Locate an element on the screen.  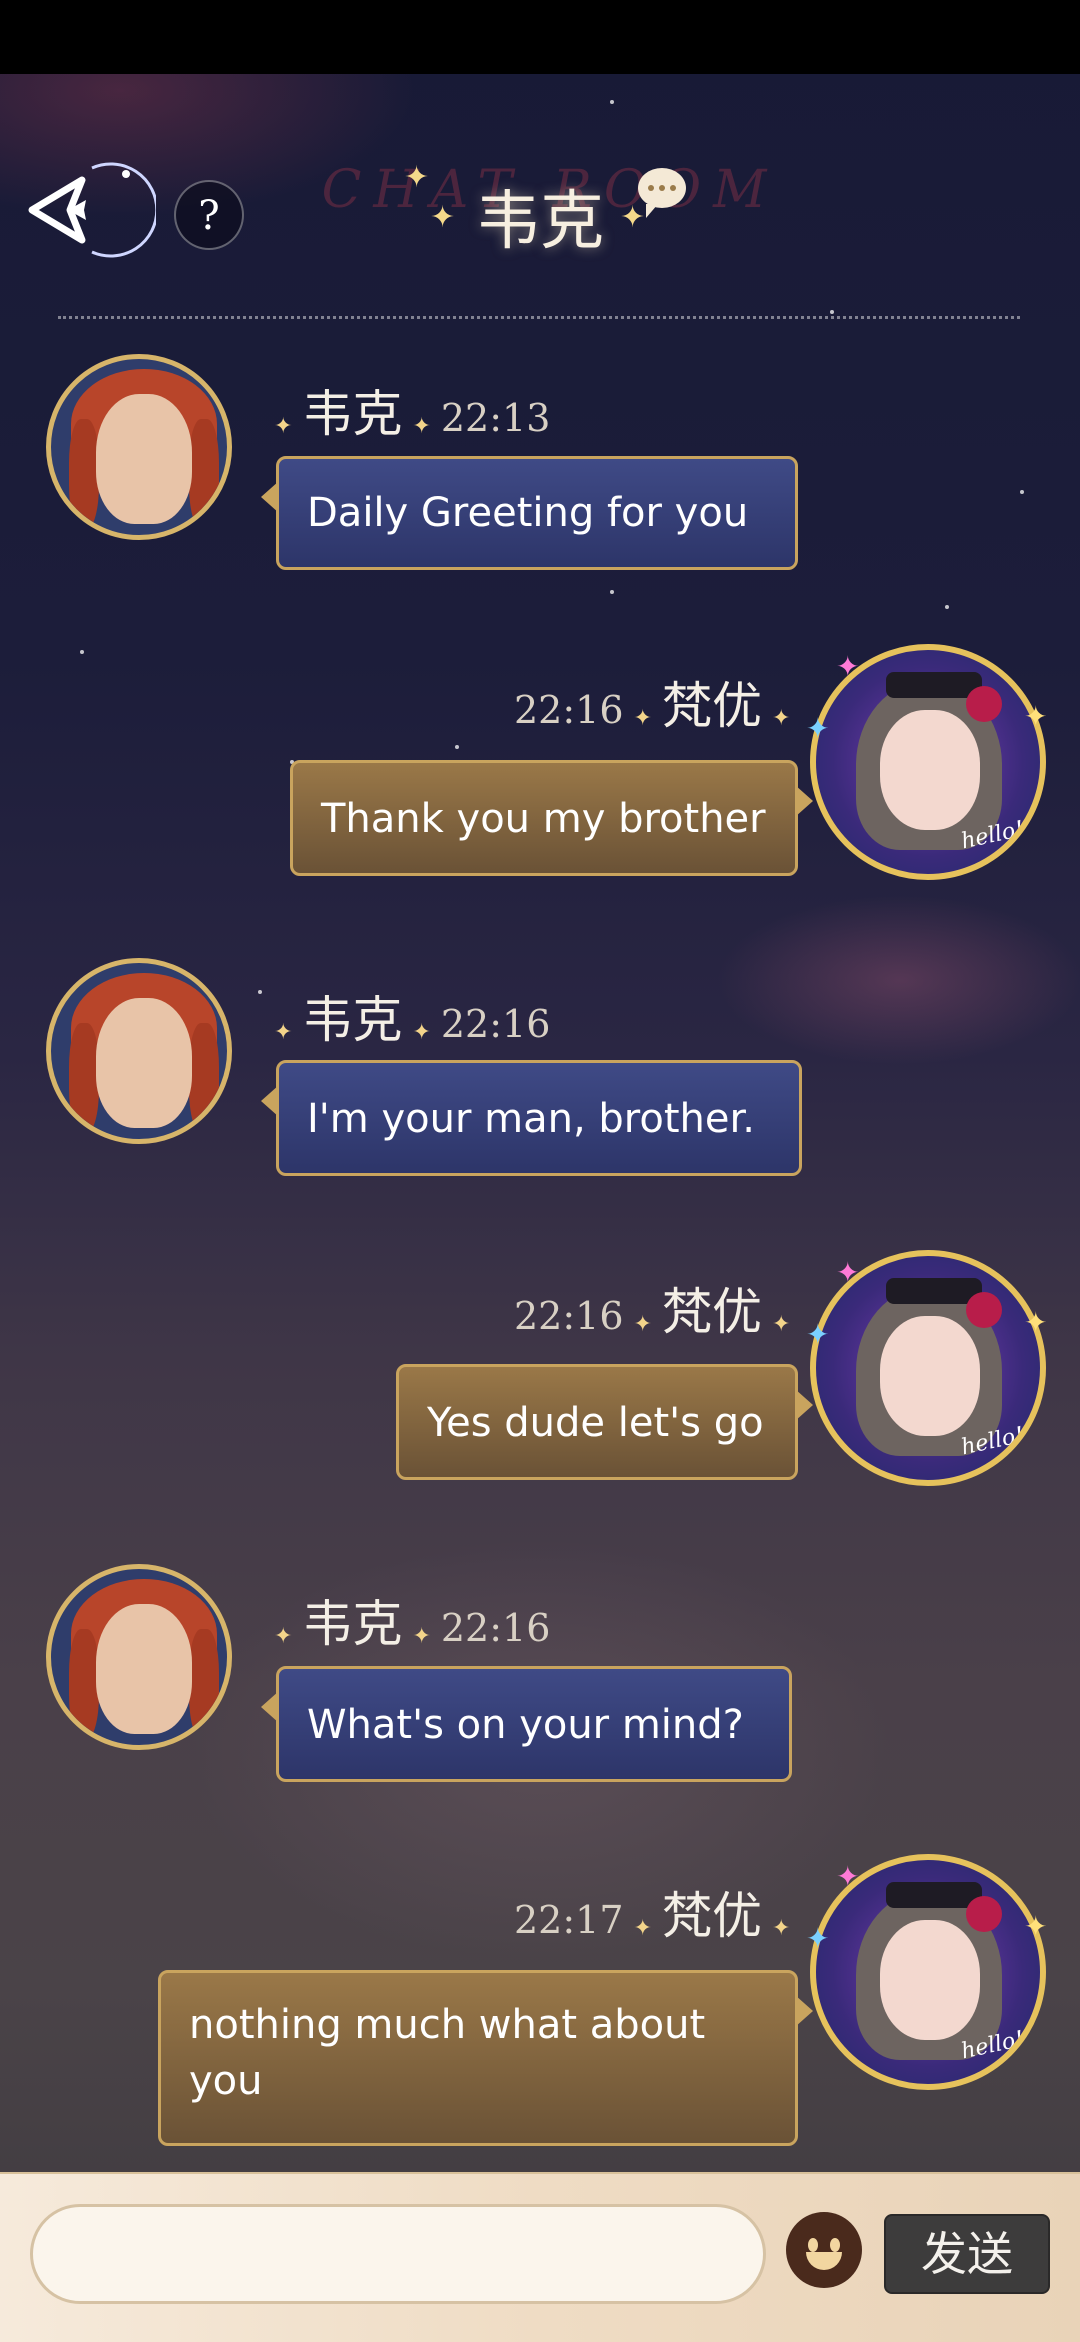
message-bubble: nothing much what about you is located at coordinates (485, 2058).